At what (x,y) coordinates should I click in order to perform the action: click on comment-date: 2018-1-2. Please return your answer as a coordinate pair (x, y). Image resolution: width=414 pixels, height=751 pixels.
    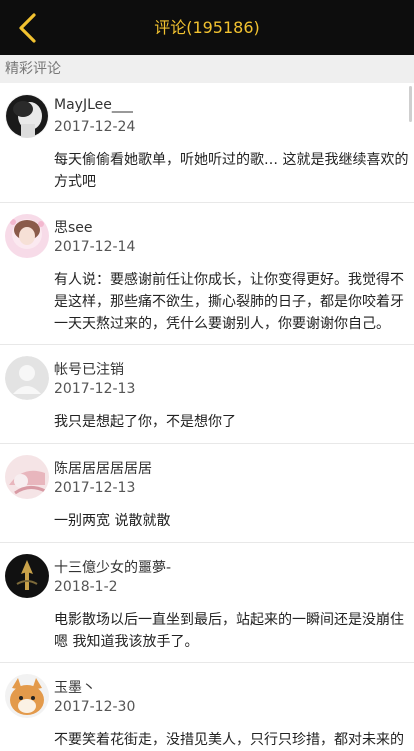
    Looking at the image, I should click on (86, 587).